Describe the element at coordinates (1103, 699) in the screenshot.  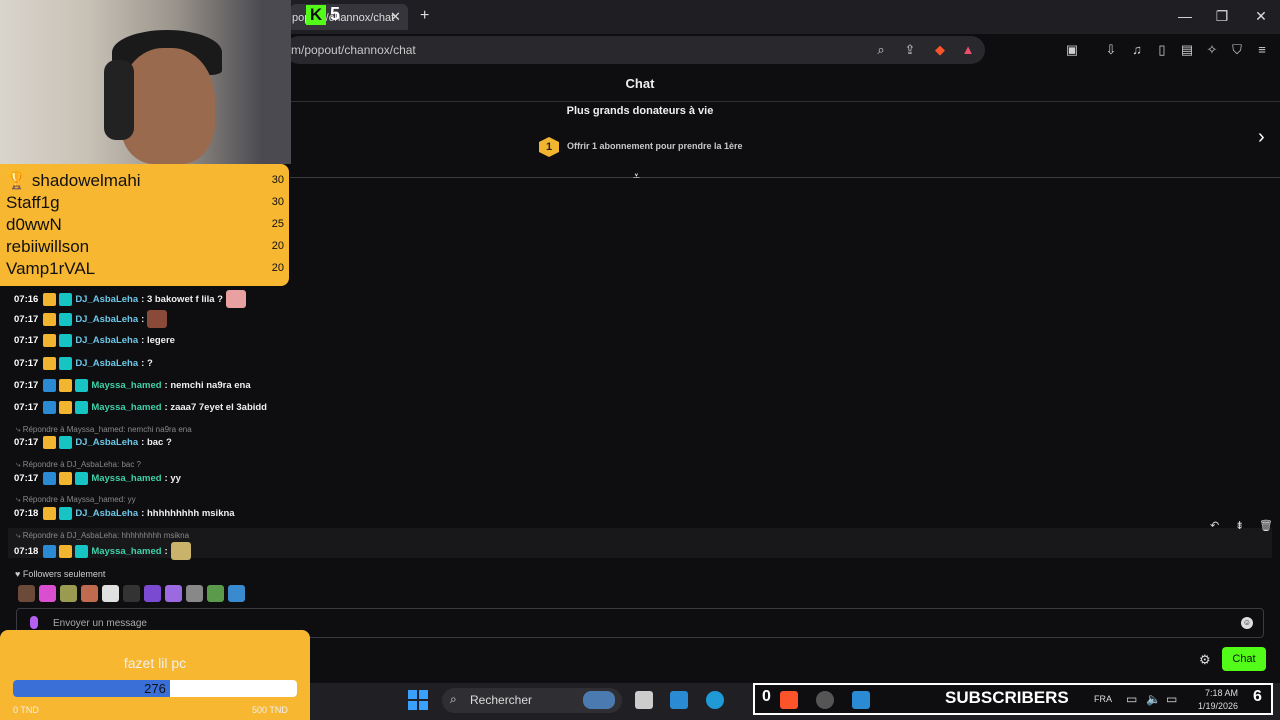
I see `language-indicator: FRA` at that location.